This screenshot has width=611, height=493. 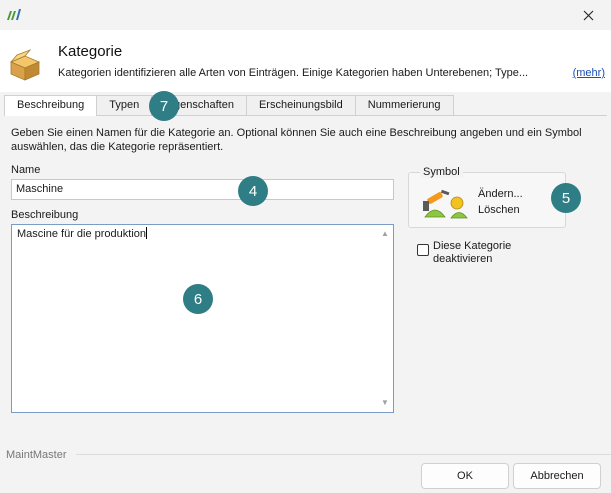 I want to click on tab-nummerierung: Nummerierung, so click(x=404, y=105).